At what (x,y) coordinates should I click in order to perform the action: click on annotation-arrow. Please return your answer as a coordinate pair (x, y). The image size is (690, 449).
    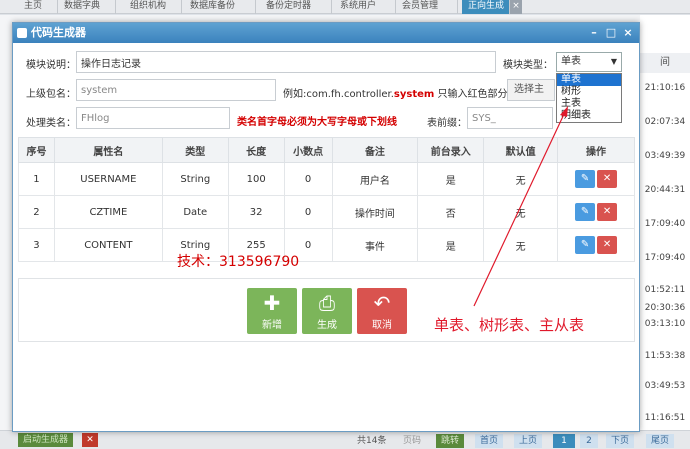
    Looking at the image, I should click on (520, 206).